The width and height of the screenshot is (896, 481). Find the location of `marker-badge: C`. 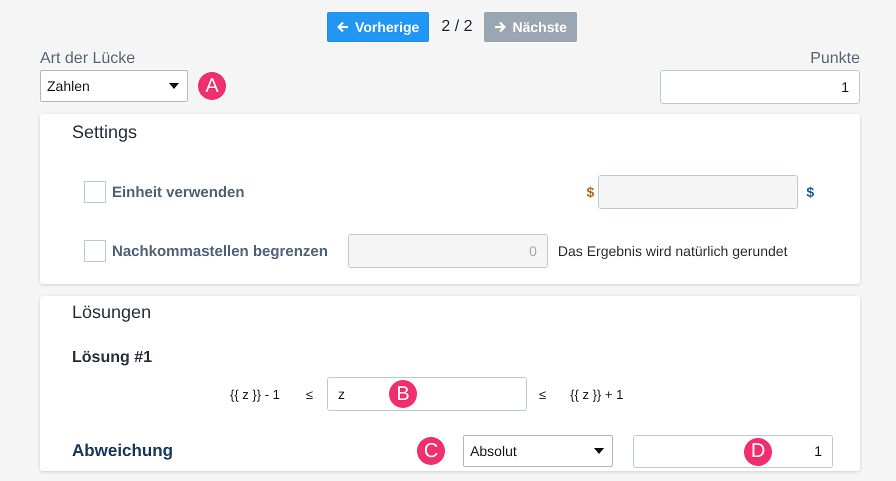

marker-badge: C is located at coordinates (431, 451).